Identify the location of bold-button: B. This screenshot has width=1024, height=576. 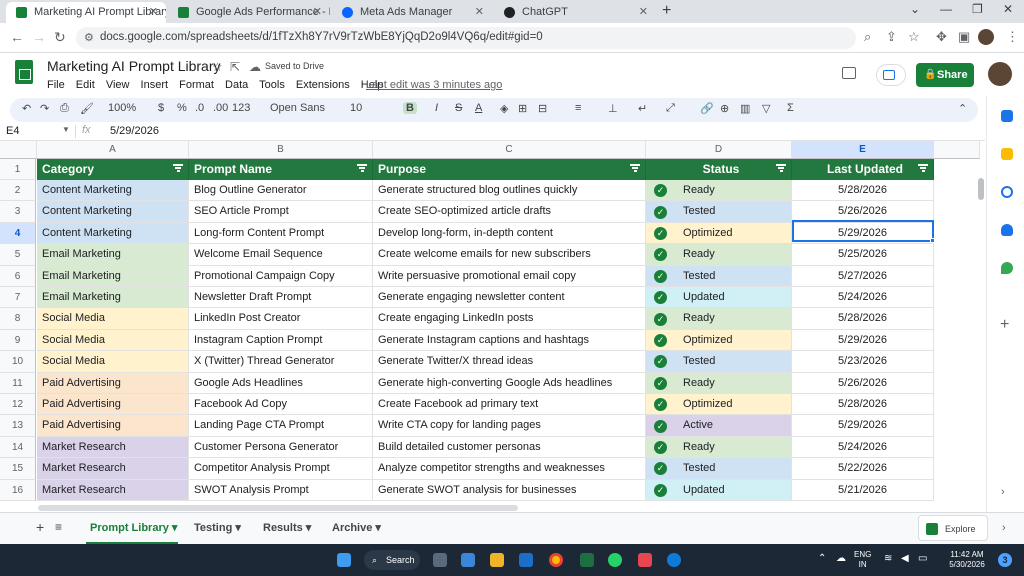
(410, 108).